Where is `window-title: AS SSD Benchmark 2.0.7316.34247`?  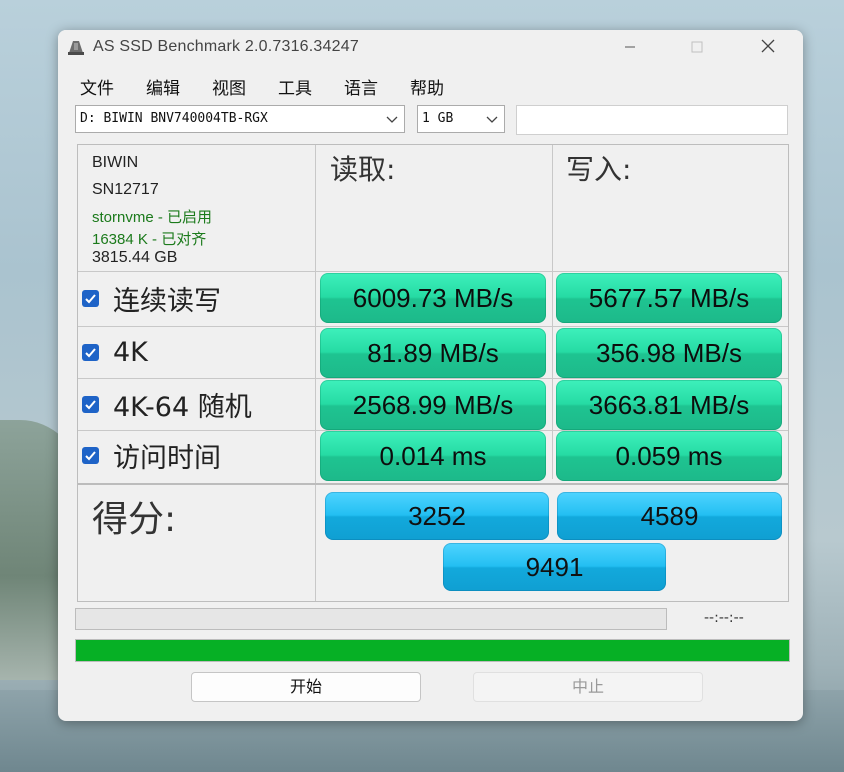
window-title: AS SSD Benchmark 2.0.7316.34247 is located at coordinates (226, 46).